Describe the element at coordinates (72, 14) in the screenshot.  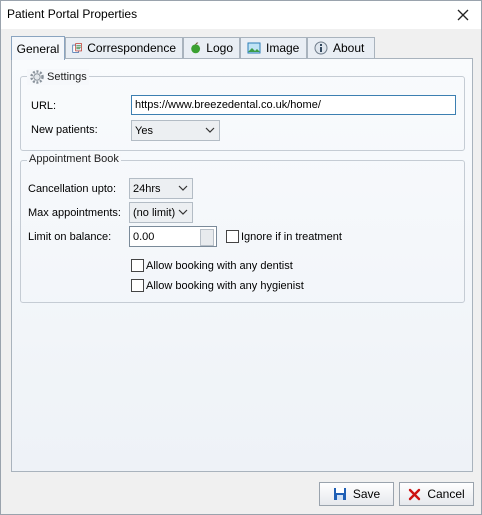
I see `window-title: Patient Portal Properties` at that location.